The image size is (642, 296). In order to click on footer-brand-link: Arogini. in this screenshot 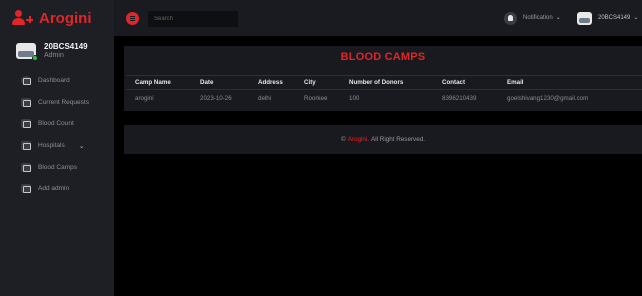, I will do `click(358, 139)`.